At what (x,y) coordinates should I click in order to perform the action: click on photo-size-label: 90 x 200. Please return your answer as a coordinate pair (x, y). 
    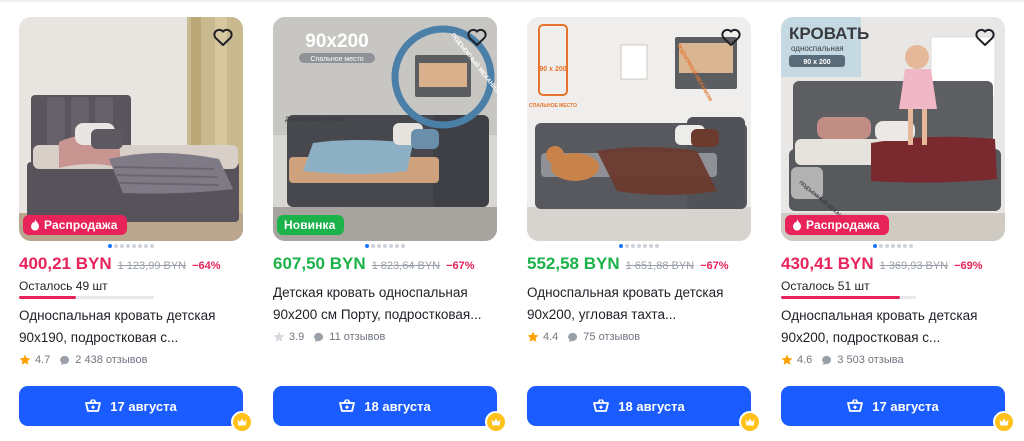
    Looking at the image, I should click on (816, 62).